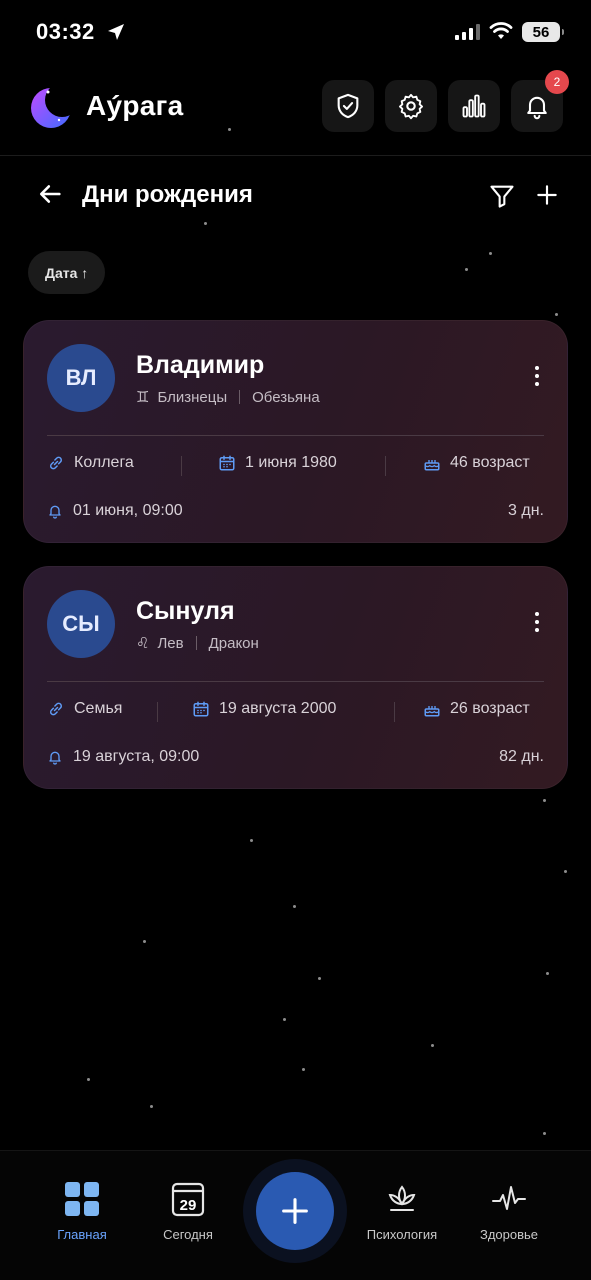 The image size is (591, 1280). What do you see at coordinates (502, 196) in the screenshot?
I see `filter-icon` at bounding box center [502, 196].